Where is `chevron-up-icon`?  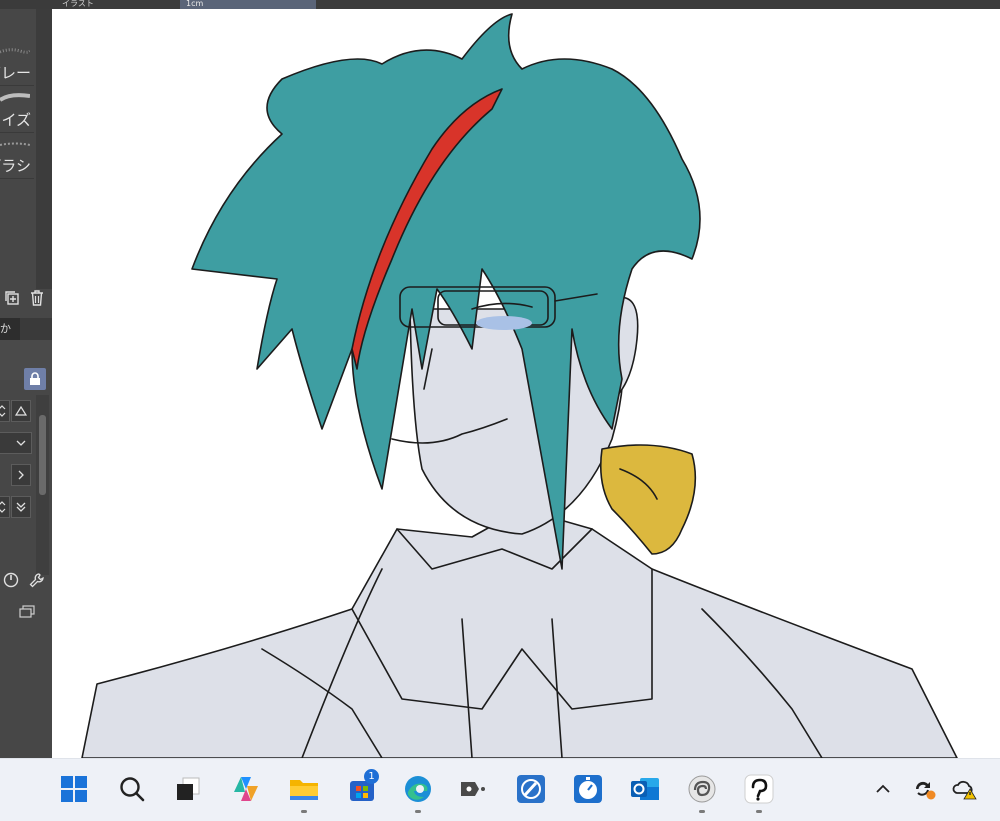
chevron-up-icon is located at coordinates (883, 788).